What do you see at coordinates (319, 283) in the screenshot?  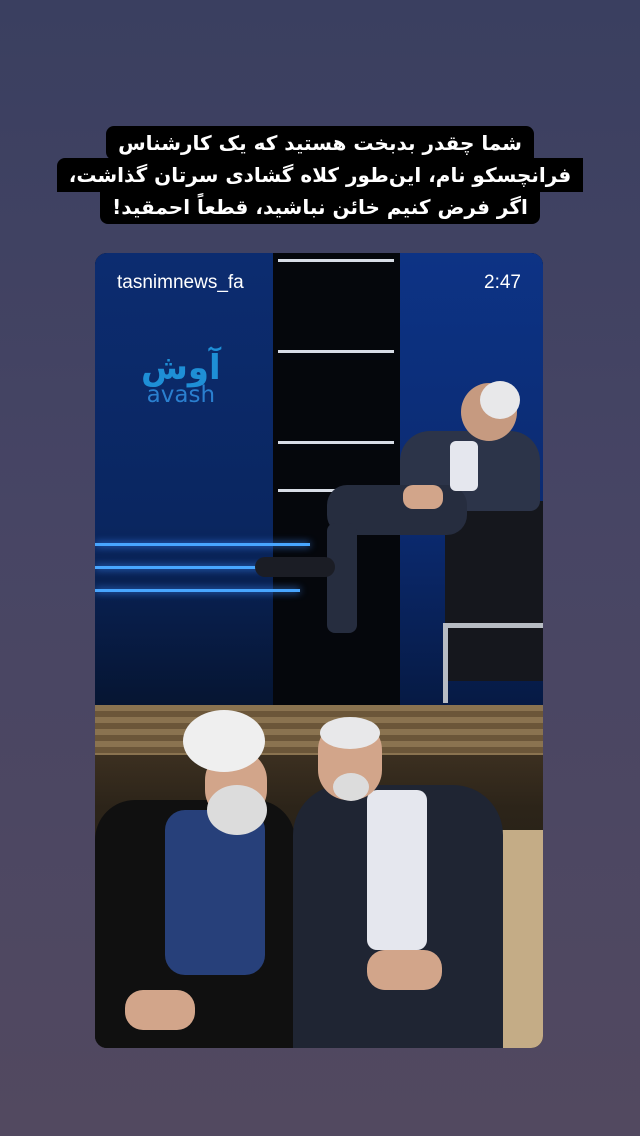 I see `video-header: tasnimnews_fa 2:47` at bounding box center [319, 283].